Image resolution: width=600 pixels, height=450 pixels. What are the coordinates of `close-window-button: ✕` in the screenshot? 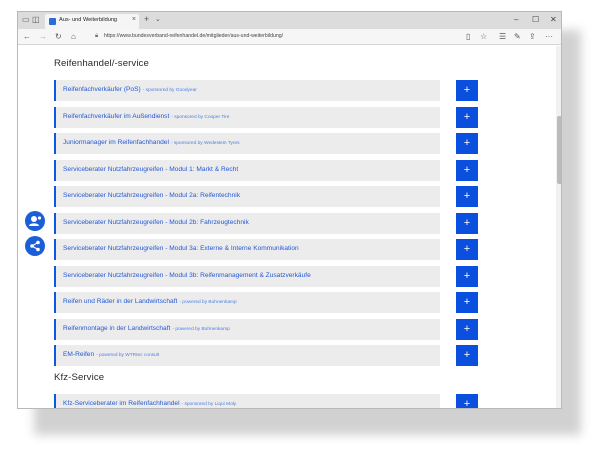 It's located at (553, 19).